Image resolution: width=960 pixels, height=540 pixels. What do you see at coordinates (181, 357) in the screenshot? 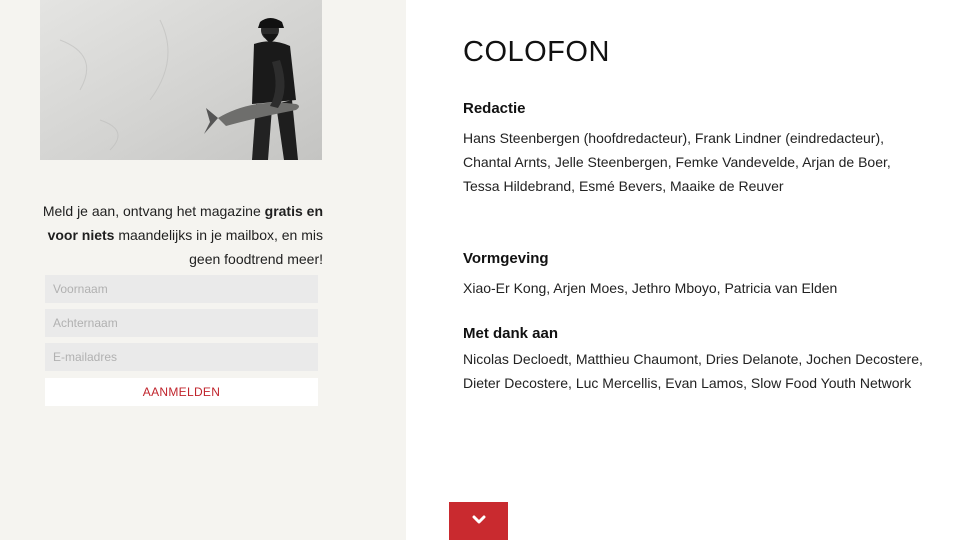
I see `email-field` at bounding box center [181, 357].